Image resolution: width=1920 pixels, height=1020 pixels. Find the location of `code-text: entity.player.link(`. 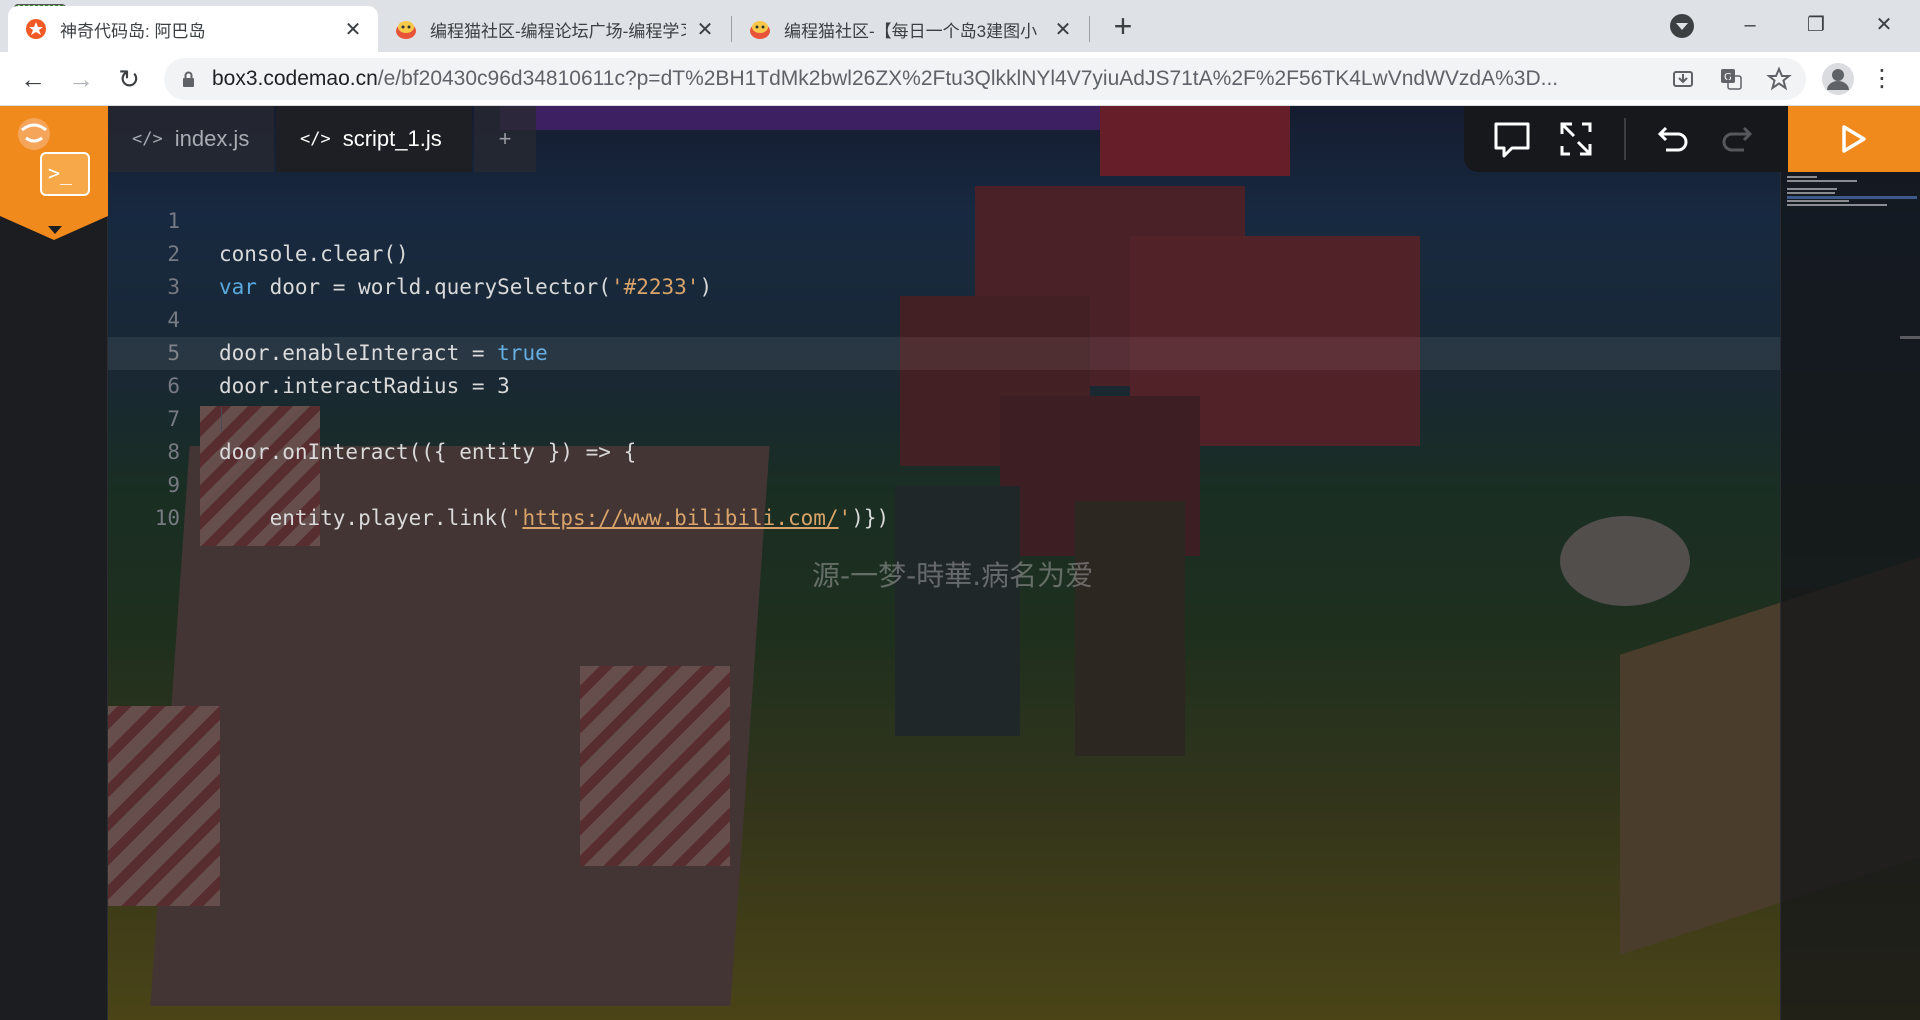

code-text: entity.player.link( is located at coordinates (364, 518).